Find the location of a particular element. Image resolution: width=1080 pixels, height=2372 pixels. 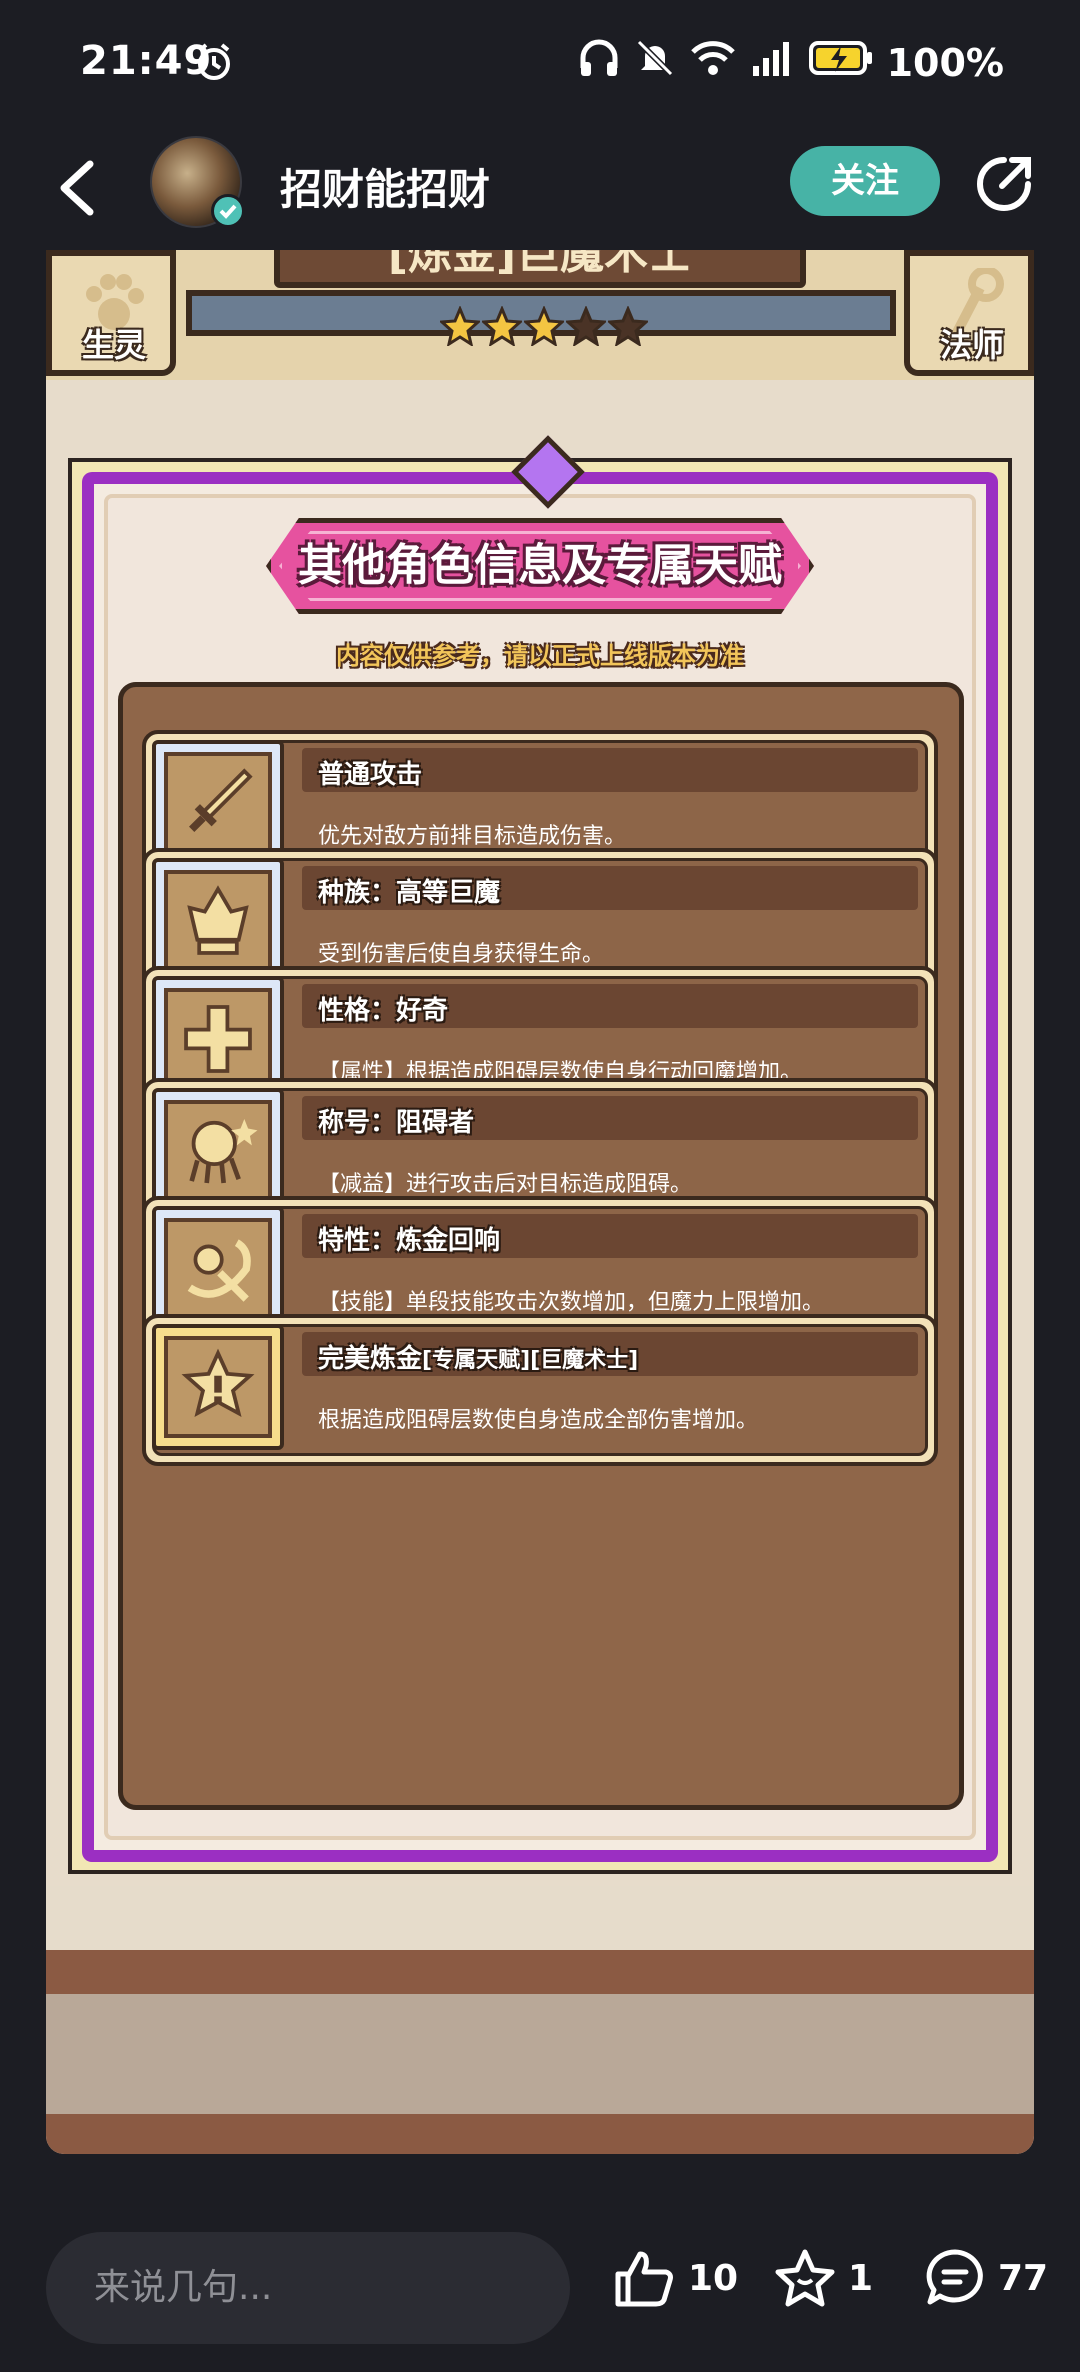

panel-title: 其他角色信息及专属天赋 is located at coordinates (540, 566).